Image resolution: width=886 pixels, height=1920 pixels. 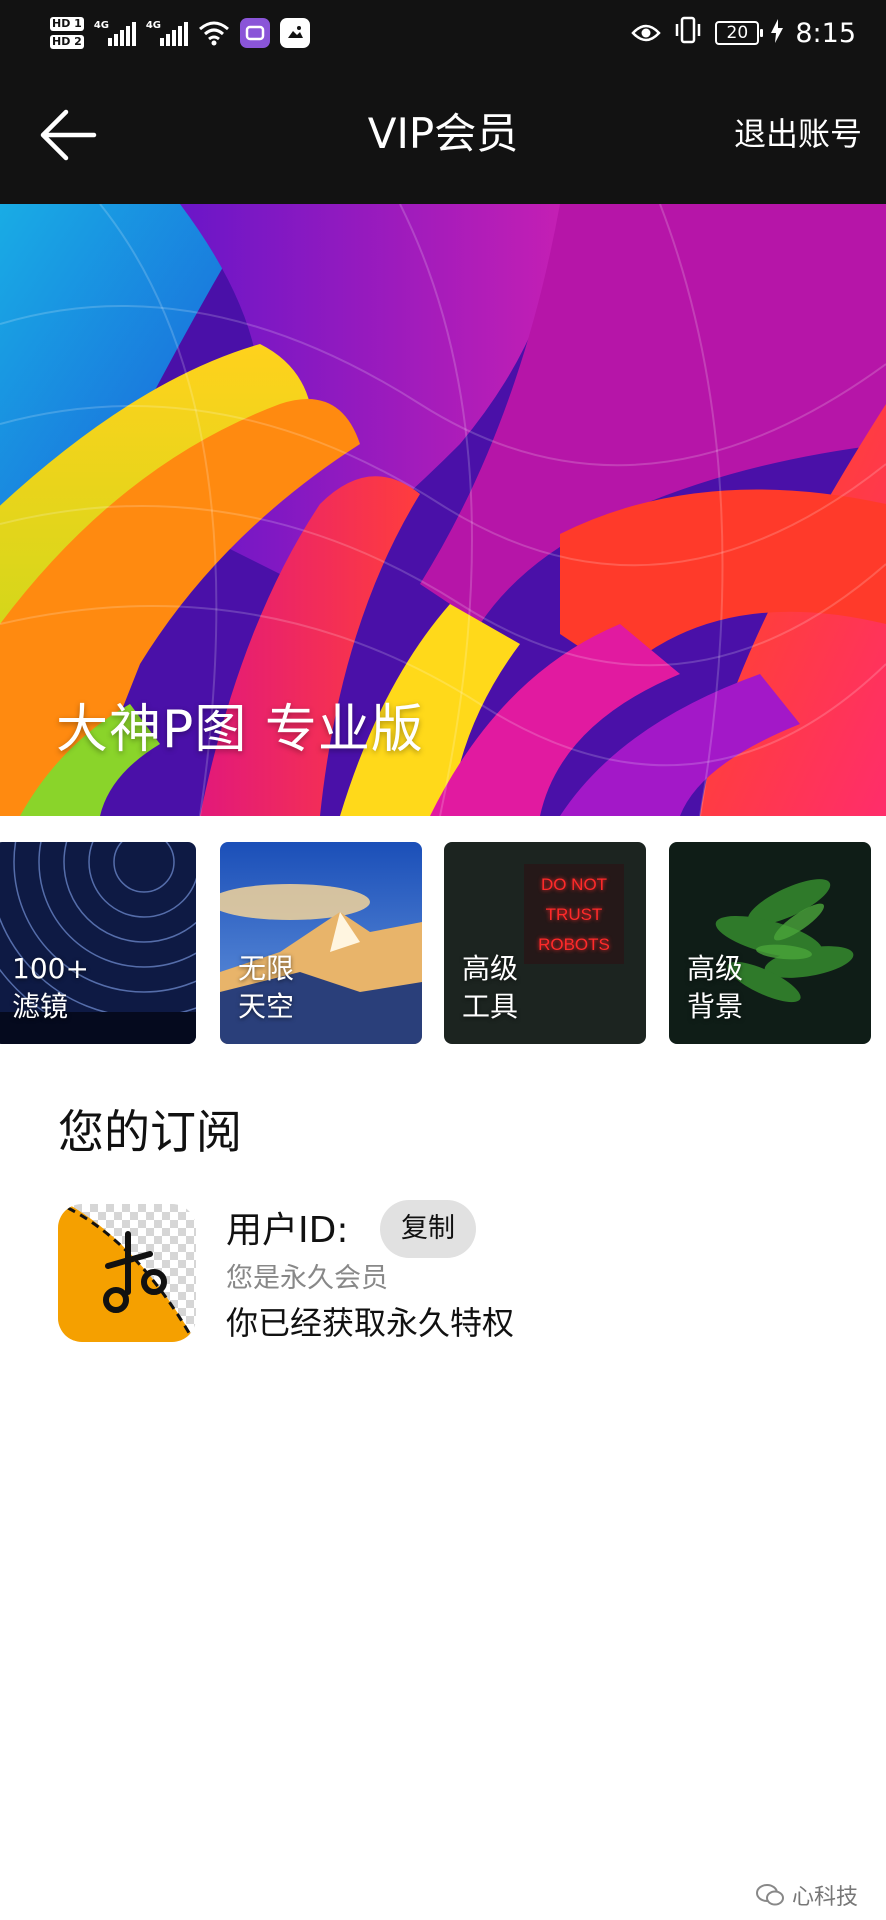 What do you see at coordinates (287, 1230) in the screenshot?
I see `user-id-label: 用户ID:` at bounding box center [287, 1230].